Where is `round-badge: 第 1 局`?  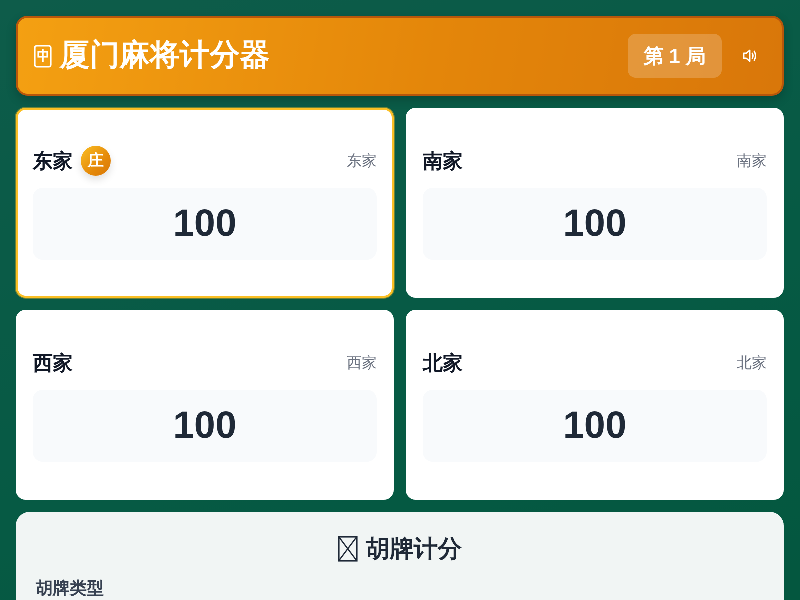
round-badge: 第 1 局 is located at coordinates (675, 56).